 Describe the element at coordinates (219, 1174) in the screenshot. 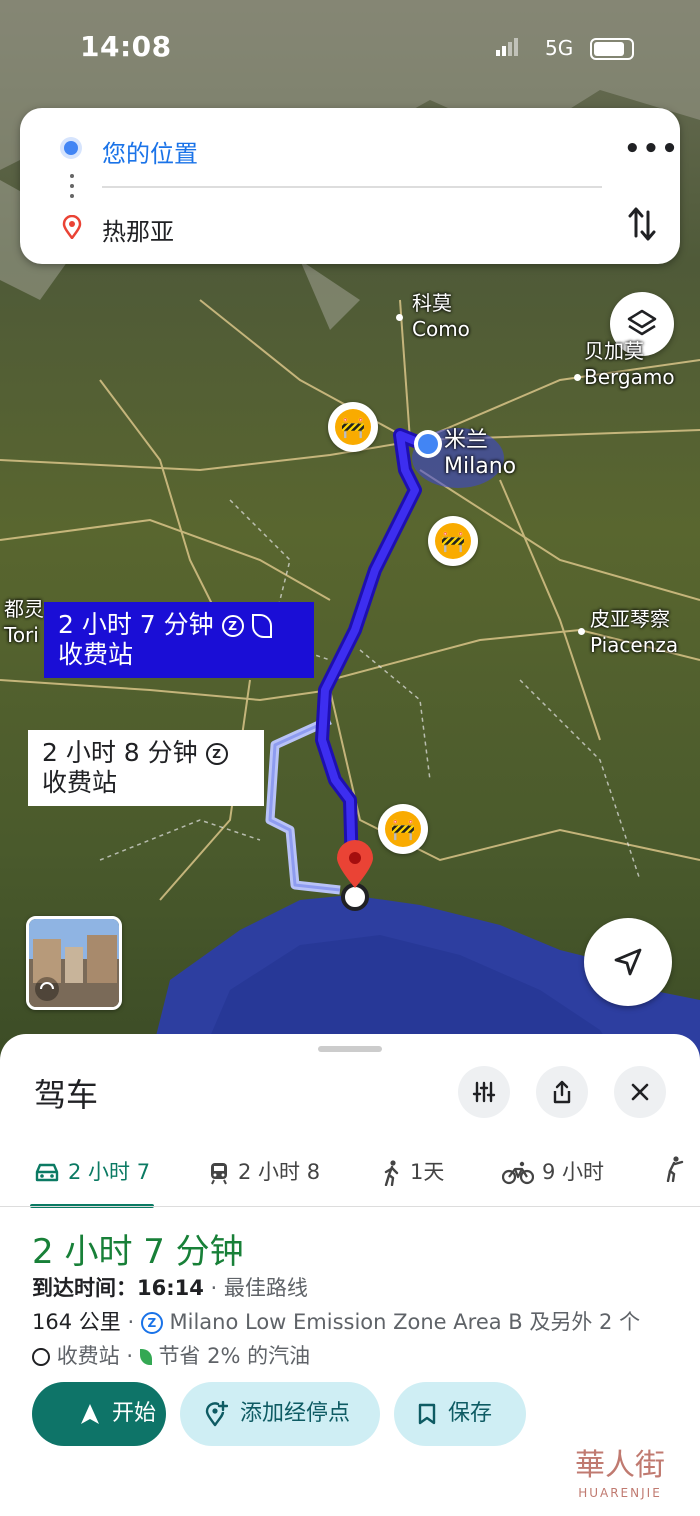

I see `train-icon` at that location.